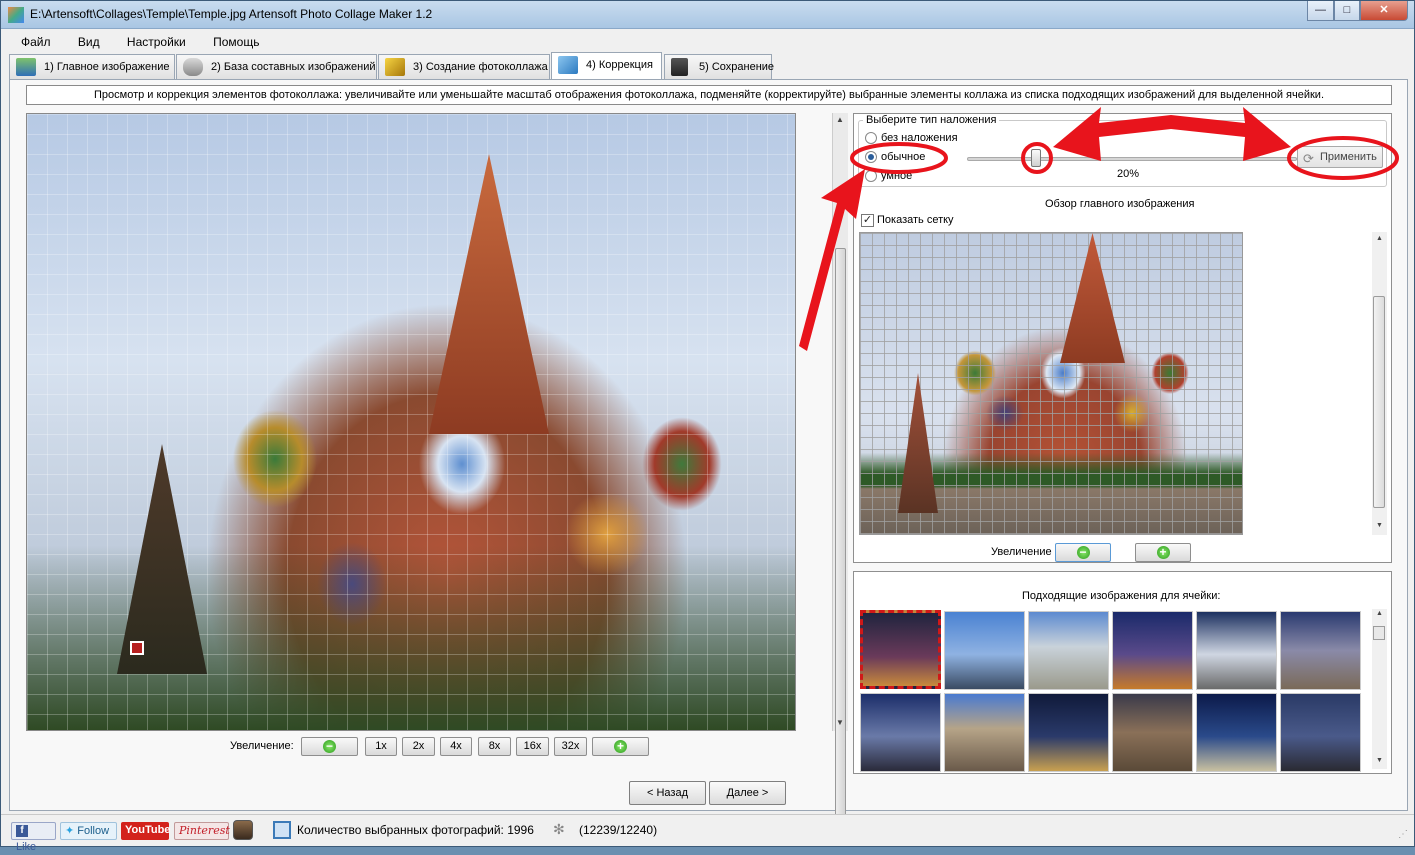 This screenshot has width=1415, height=855. Describe the element at coordinates (918, 443) in the screenshot. I see `preview-left-tower` at that location.